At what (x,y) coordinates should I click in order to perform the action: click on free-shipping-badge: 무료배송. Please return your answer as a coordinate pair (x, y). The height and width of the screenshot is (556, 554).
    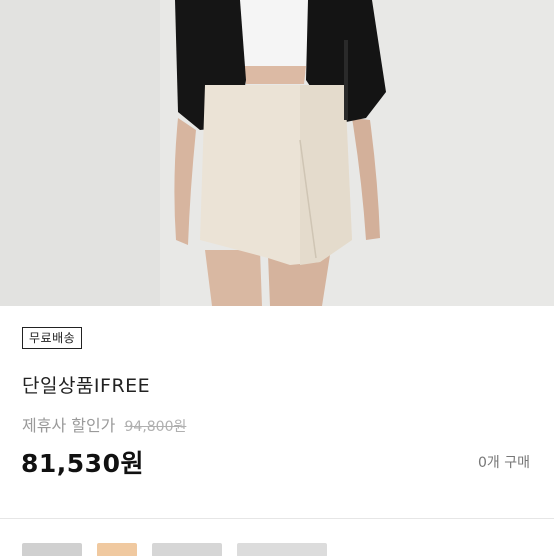
    Looking at the image, I should click on (52, 338).